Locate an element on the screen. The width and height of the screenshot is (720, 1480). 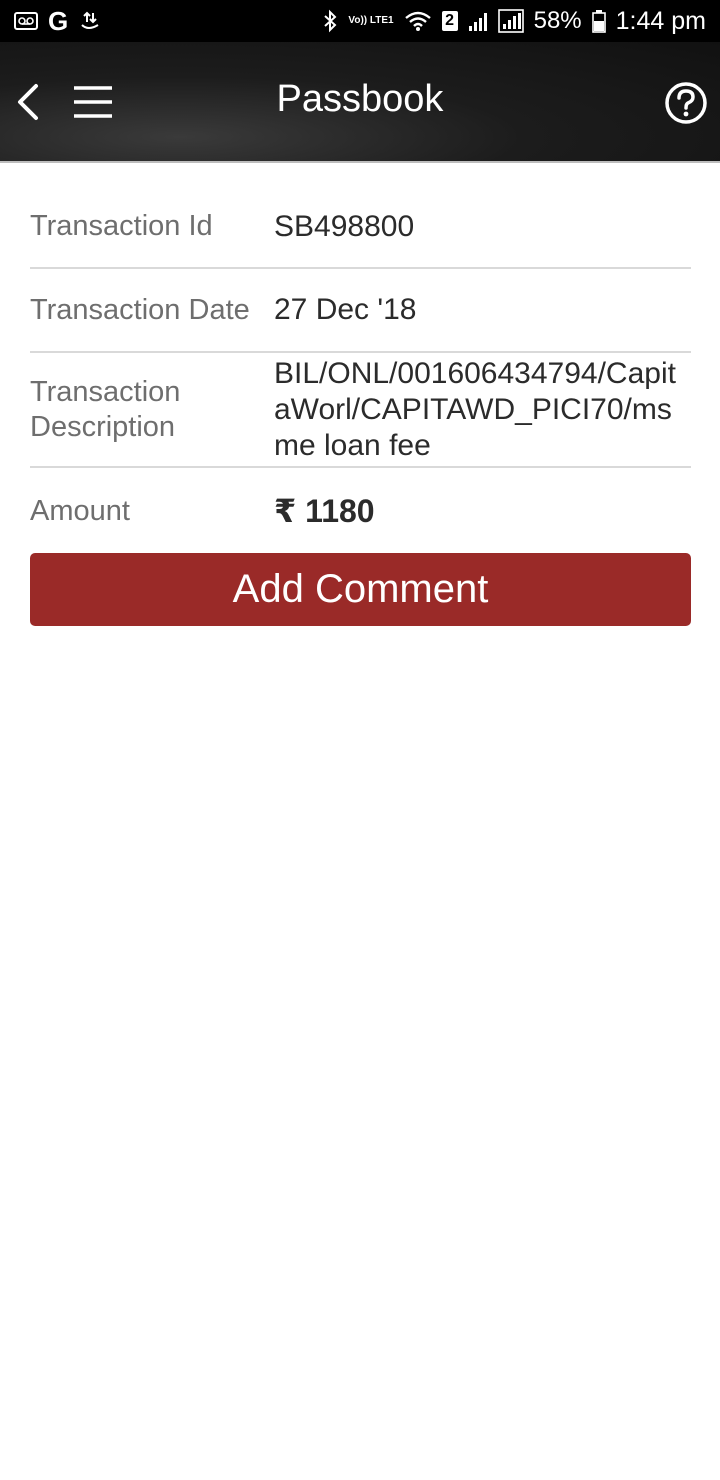
clock: 1:44 pm is located at coordinates (660, 20).